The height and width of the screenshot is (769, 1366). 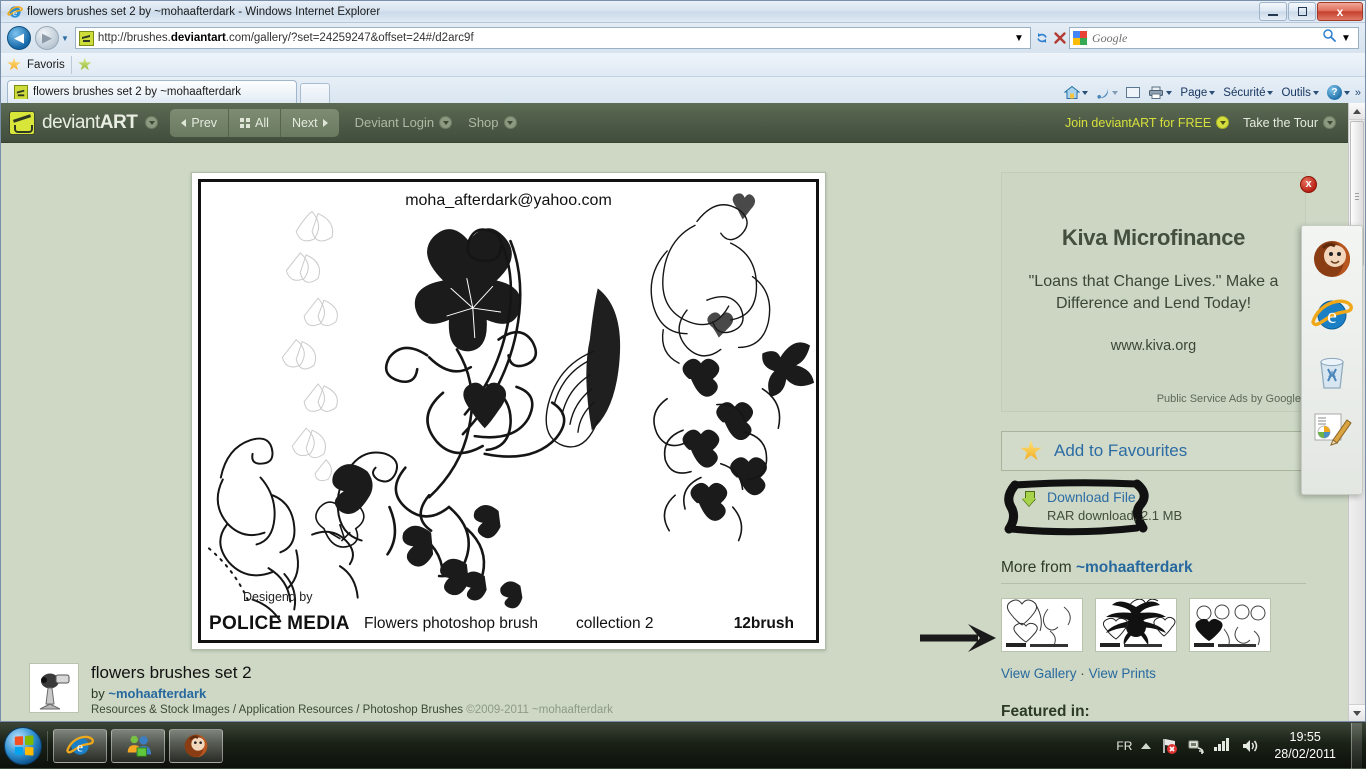 What do you see at coordinates (1289, 123) in the screenshot?
I see `take-tour-link: Take the Tour` at bounding box center [1289, 123].